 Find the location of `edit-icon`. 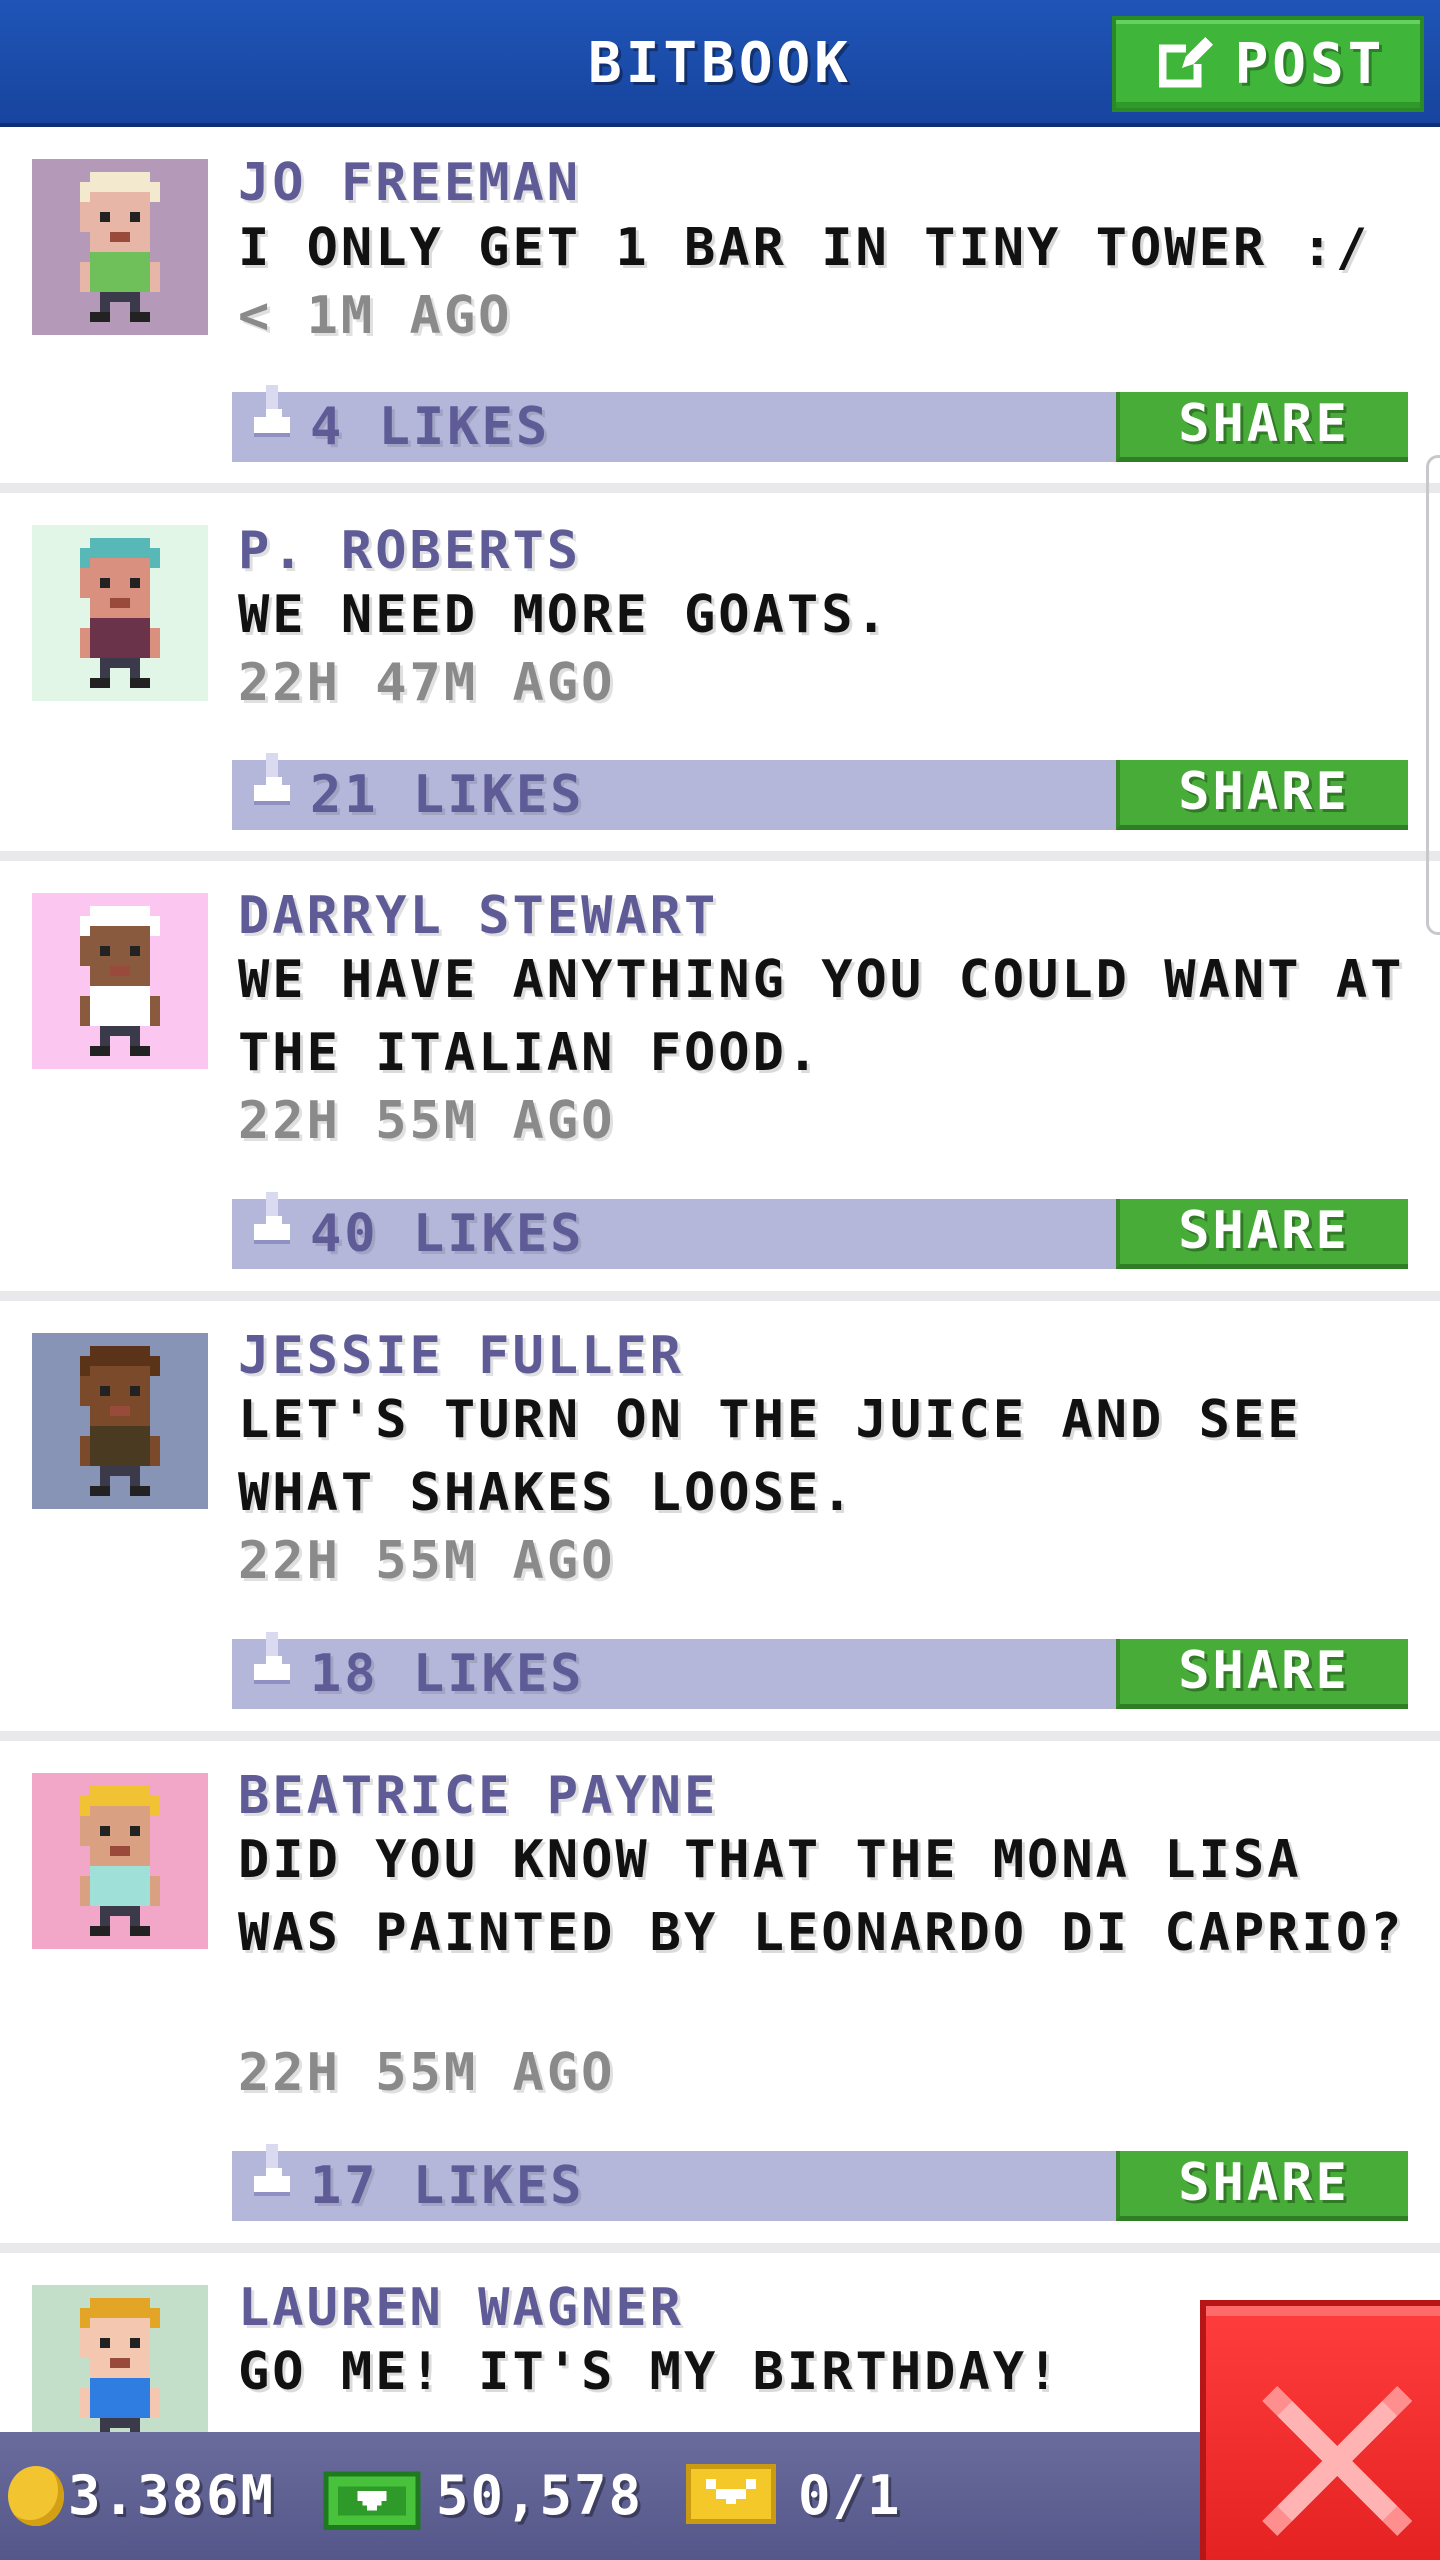

edit-icon is located at coordinates (1185, 62).